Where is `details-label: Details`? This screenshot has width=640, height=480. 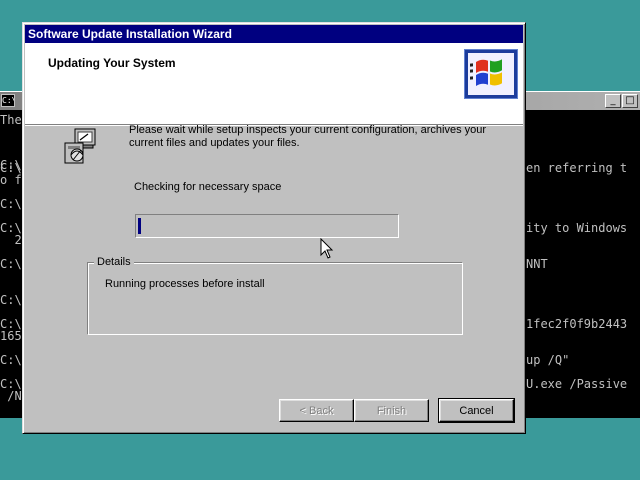 details-label: Details is located at coordinates (114, 262).